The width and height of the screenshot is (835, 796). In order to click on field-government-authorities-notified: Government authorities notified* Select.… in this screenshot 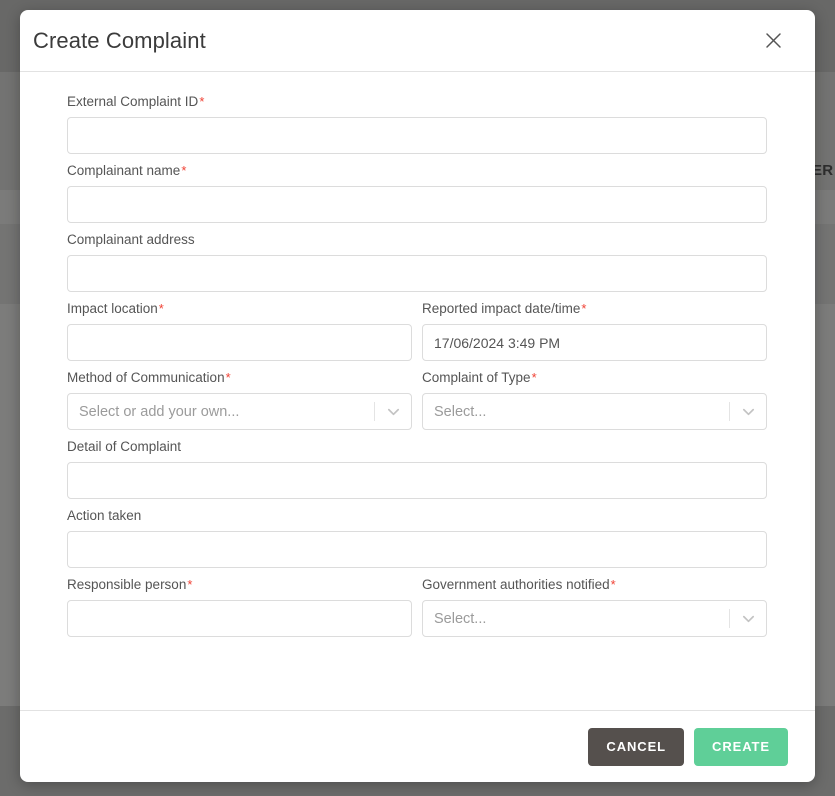, I will do `click(594, 607)`.